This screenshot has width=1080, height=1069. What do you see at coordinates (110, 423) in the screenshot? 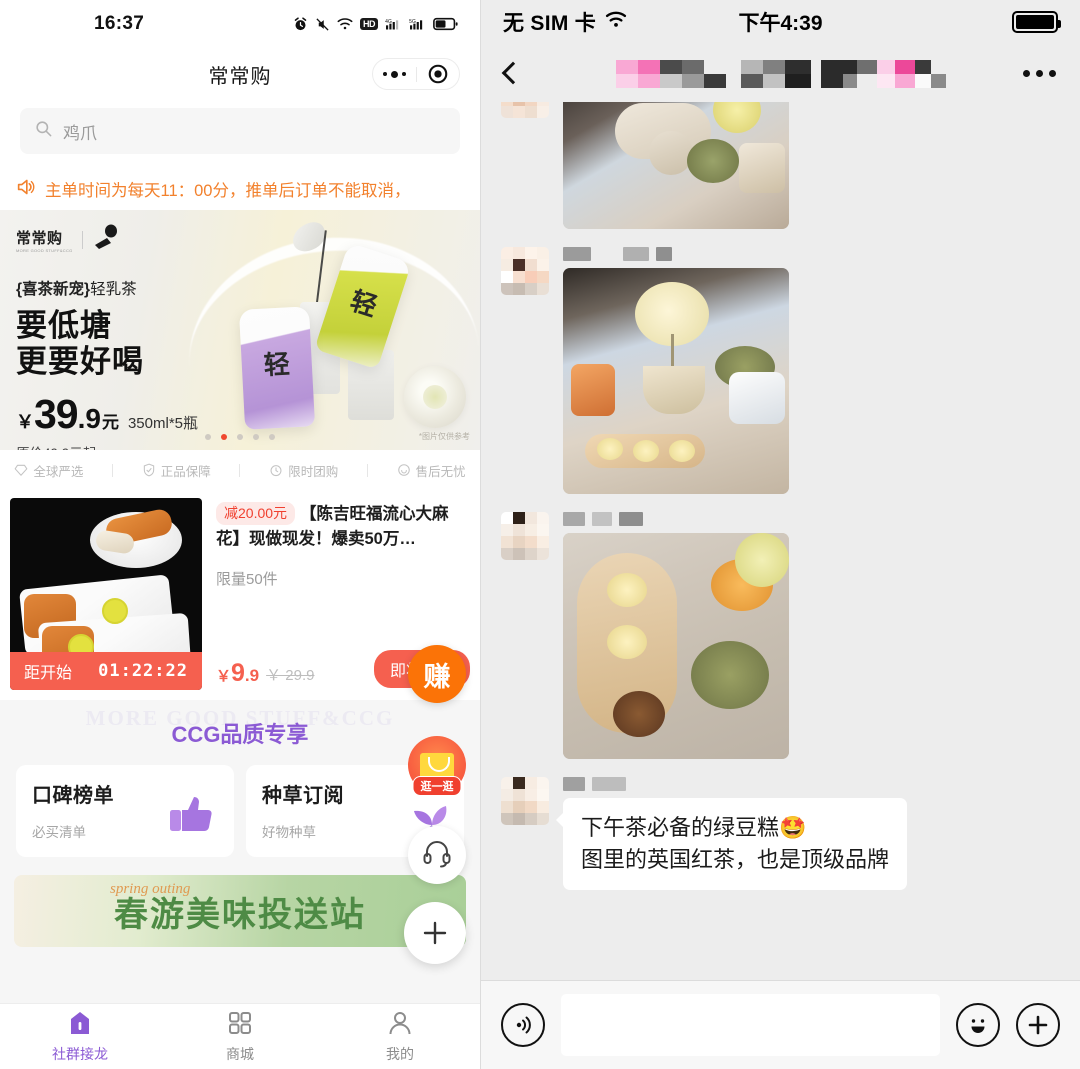
I see `banner-price-unit: 元` at bounding box center [110, 423].